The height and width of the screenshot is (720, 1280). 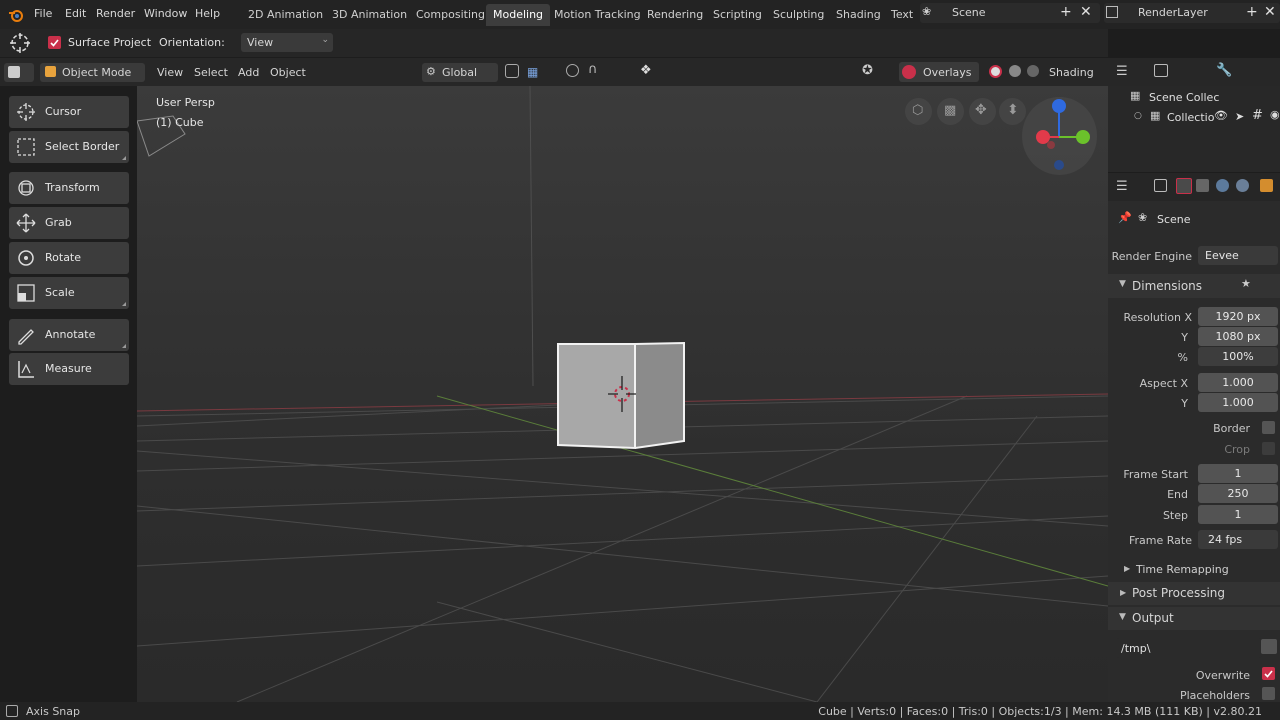 What do you see at coordinates (1066, 12) in the screenshot?
I see `add-scene-icon: +` at bounding box center [1066, 12].